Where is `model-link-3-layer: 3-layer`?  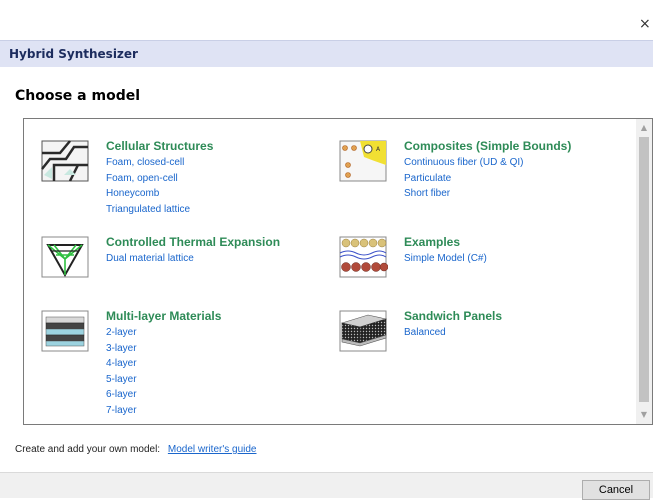
model-link-3-layer: 3-layer is located at coordinates (121, 349).